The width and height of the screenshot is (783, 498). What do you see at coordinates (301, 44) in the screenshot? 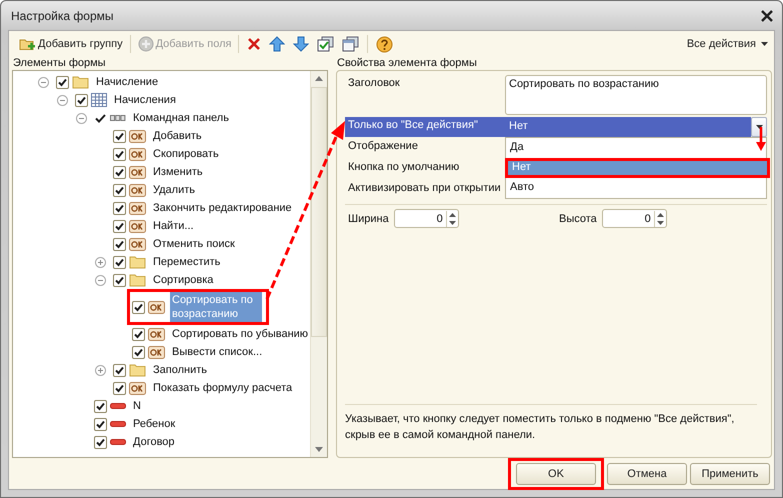
I see `move-down-icon` at bounding box center [301, 44].